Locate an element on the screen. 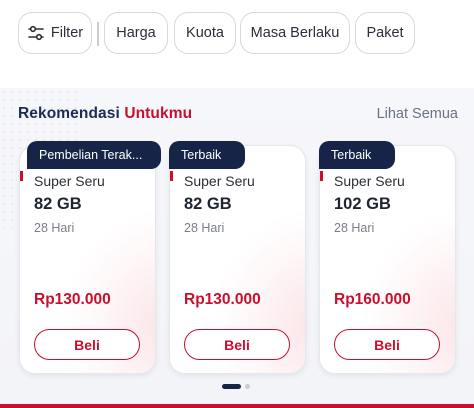  chip-harga-label: Harga is located at coordinates (136, 33).